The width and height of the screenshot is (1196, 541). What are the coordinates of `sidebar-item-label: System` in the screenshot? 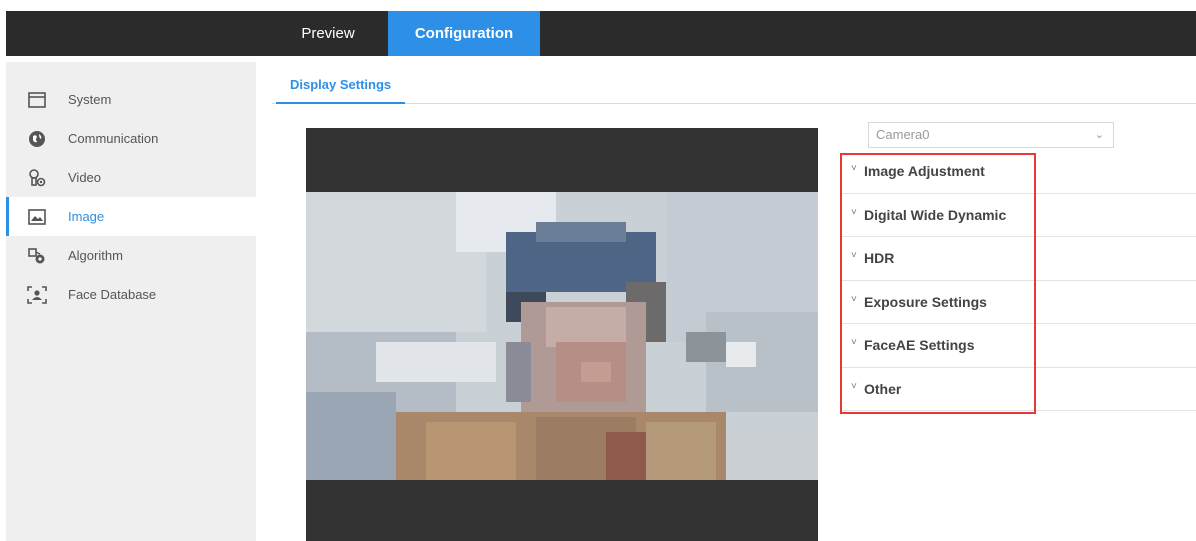 It's located at (90, 99).